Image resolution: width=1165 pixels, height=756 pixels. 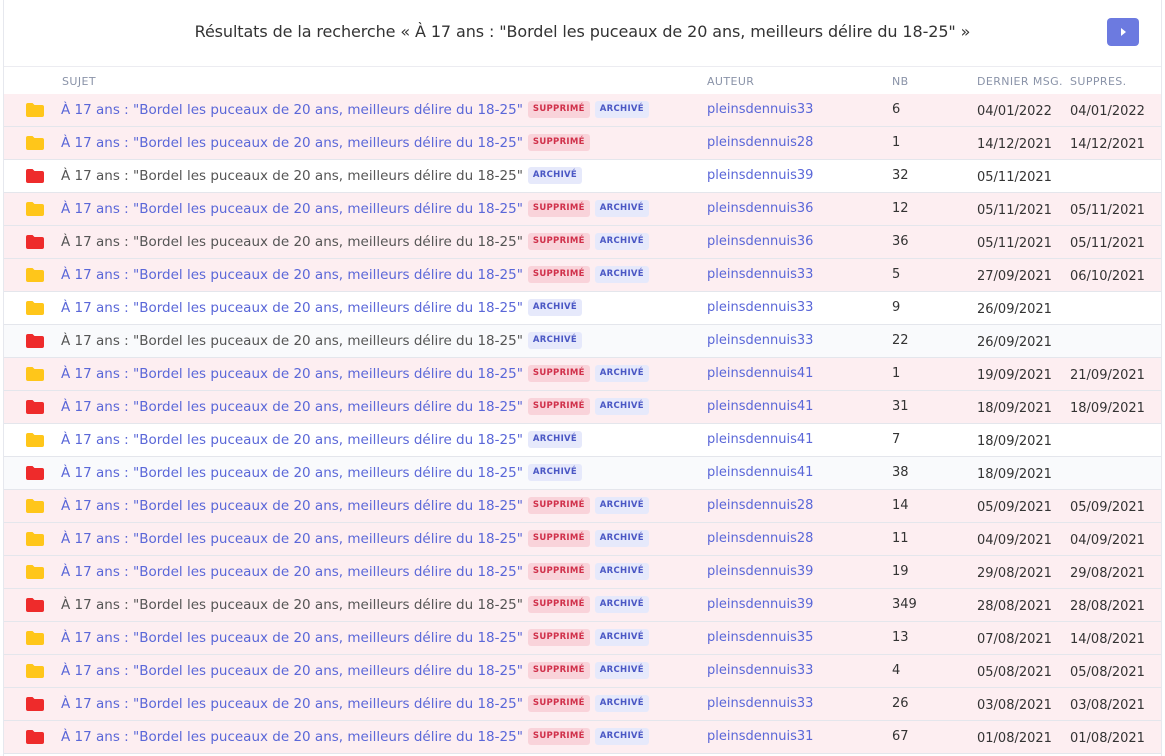 I want to click on message-count: 4, so click(x=896, y=670).